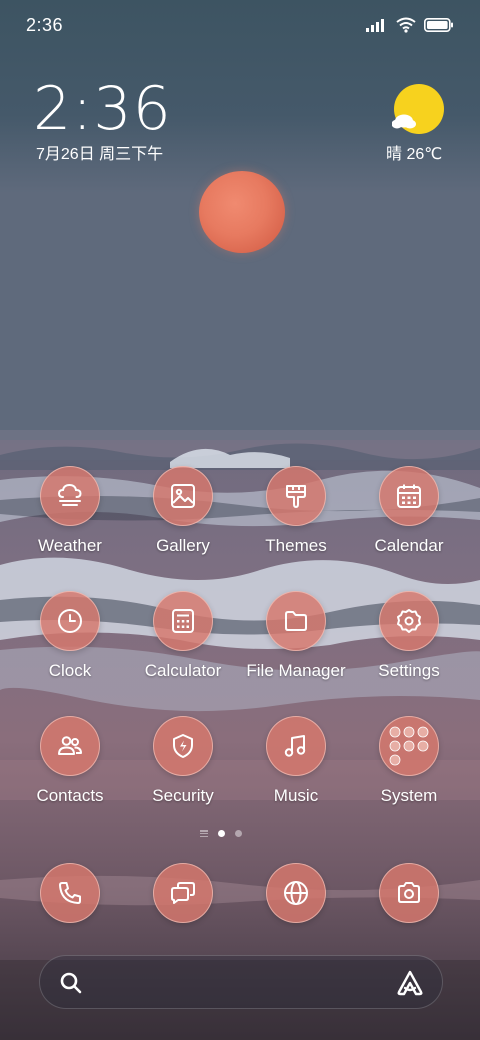 Image resolution: width=480 pixels, height=1040 pixels. I want to click on search-bar, so click(241, 982).